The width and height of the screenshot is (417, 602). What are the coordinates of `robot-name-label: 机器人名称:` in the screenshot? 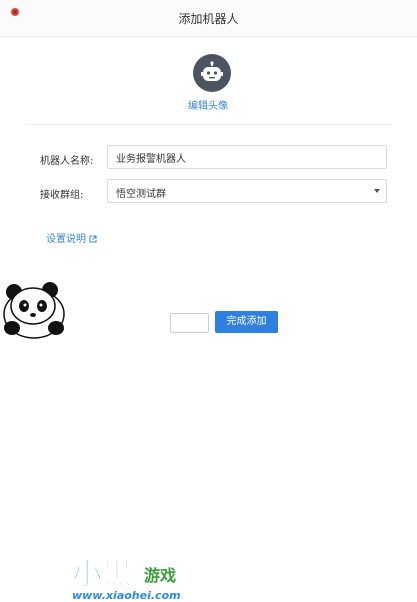 It's located at (67, 161).